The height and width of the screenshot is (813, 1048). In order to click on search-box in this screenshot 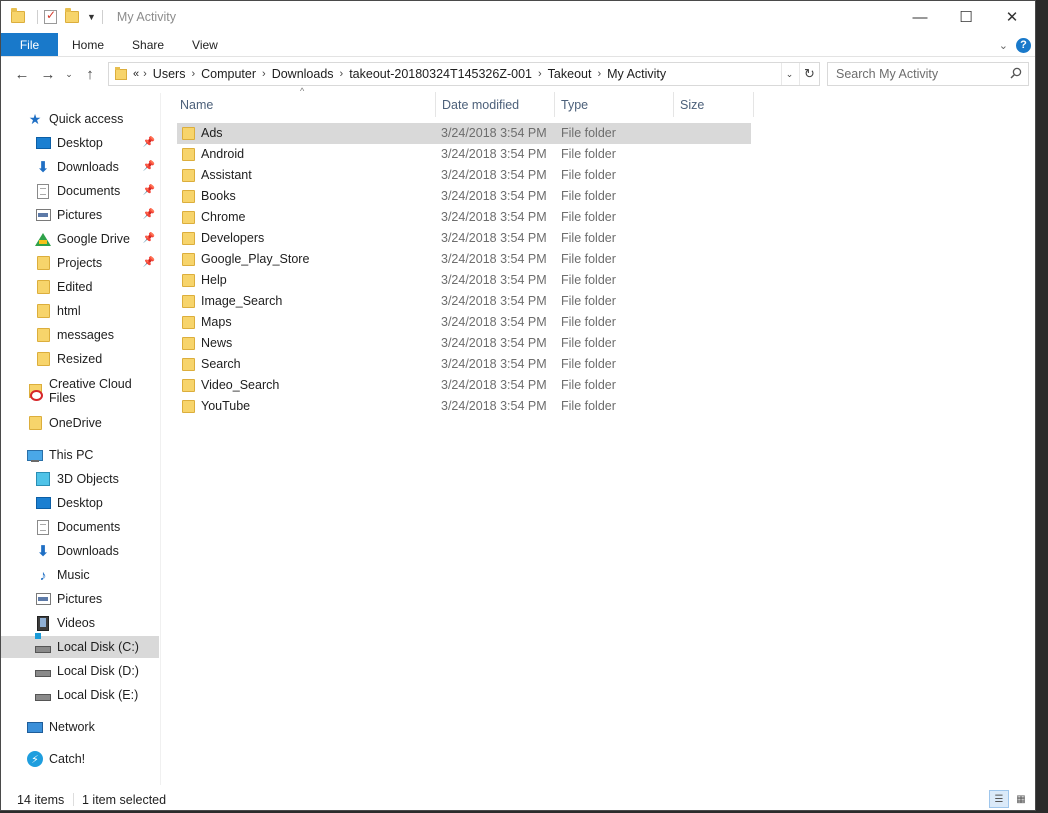, I will do `click(928, 74)`.